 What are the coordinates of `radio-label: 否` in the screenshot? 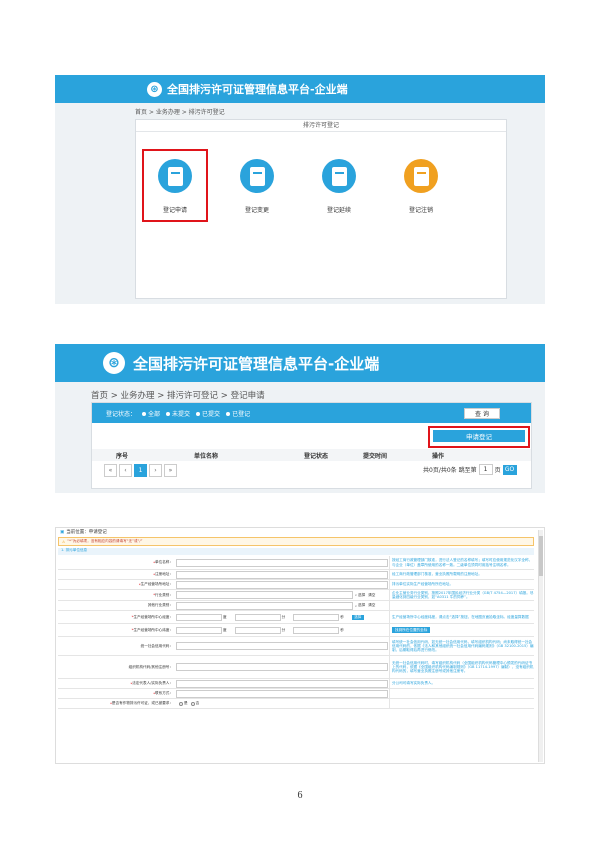 It's located at (197, 703).